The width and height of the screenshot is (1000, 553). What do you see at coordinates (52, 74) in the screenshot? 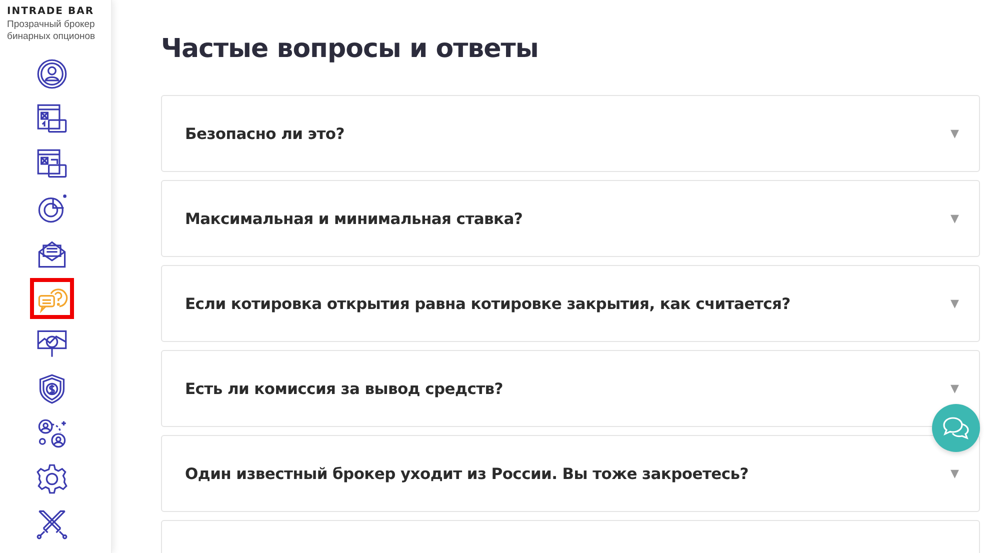
I see `profile-icon` at bounding box center [52, 74].